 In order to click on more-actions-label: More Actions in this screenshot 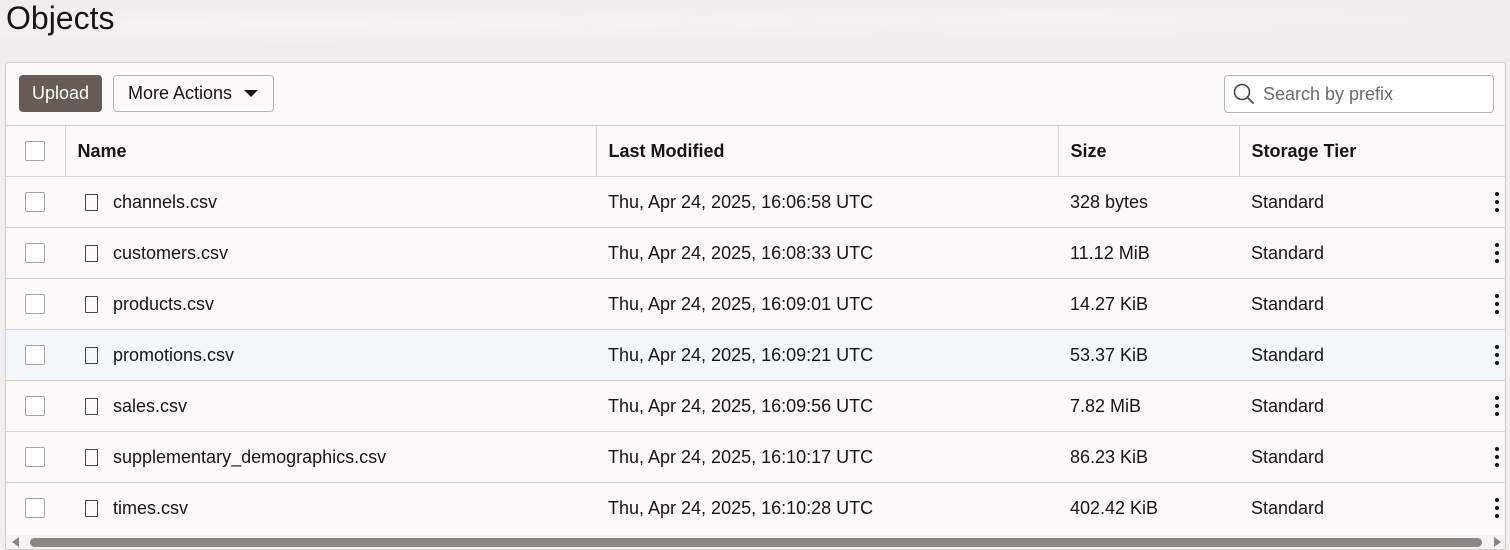, I will do `click(180, 93)`.